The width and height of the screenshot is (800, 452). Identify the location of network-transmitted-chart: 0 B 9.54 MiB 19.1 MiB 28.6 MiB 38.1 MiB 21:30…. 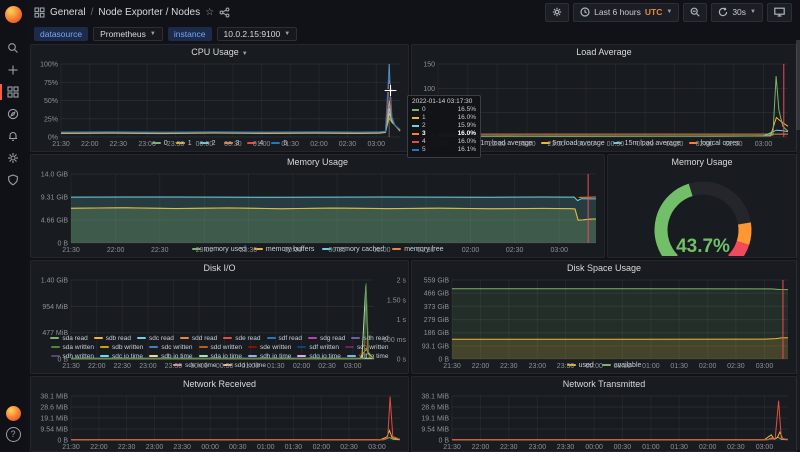
(604, 421).